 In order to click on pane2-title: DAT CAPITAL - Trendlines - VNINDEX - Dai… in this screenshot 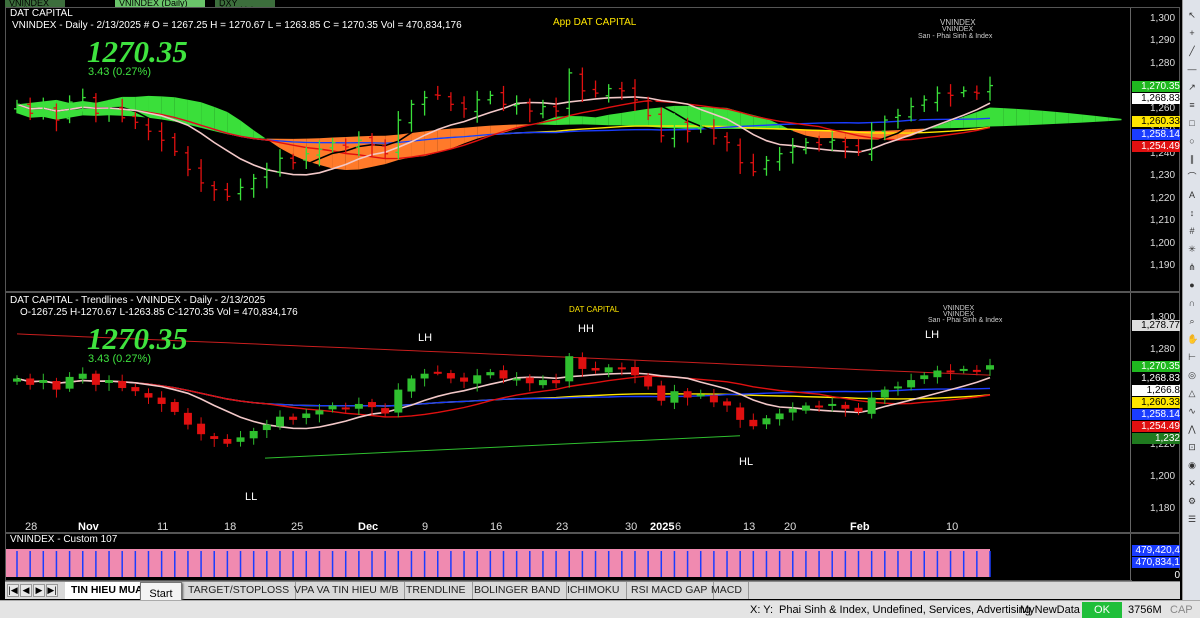, I will do `click(138, 300)`.